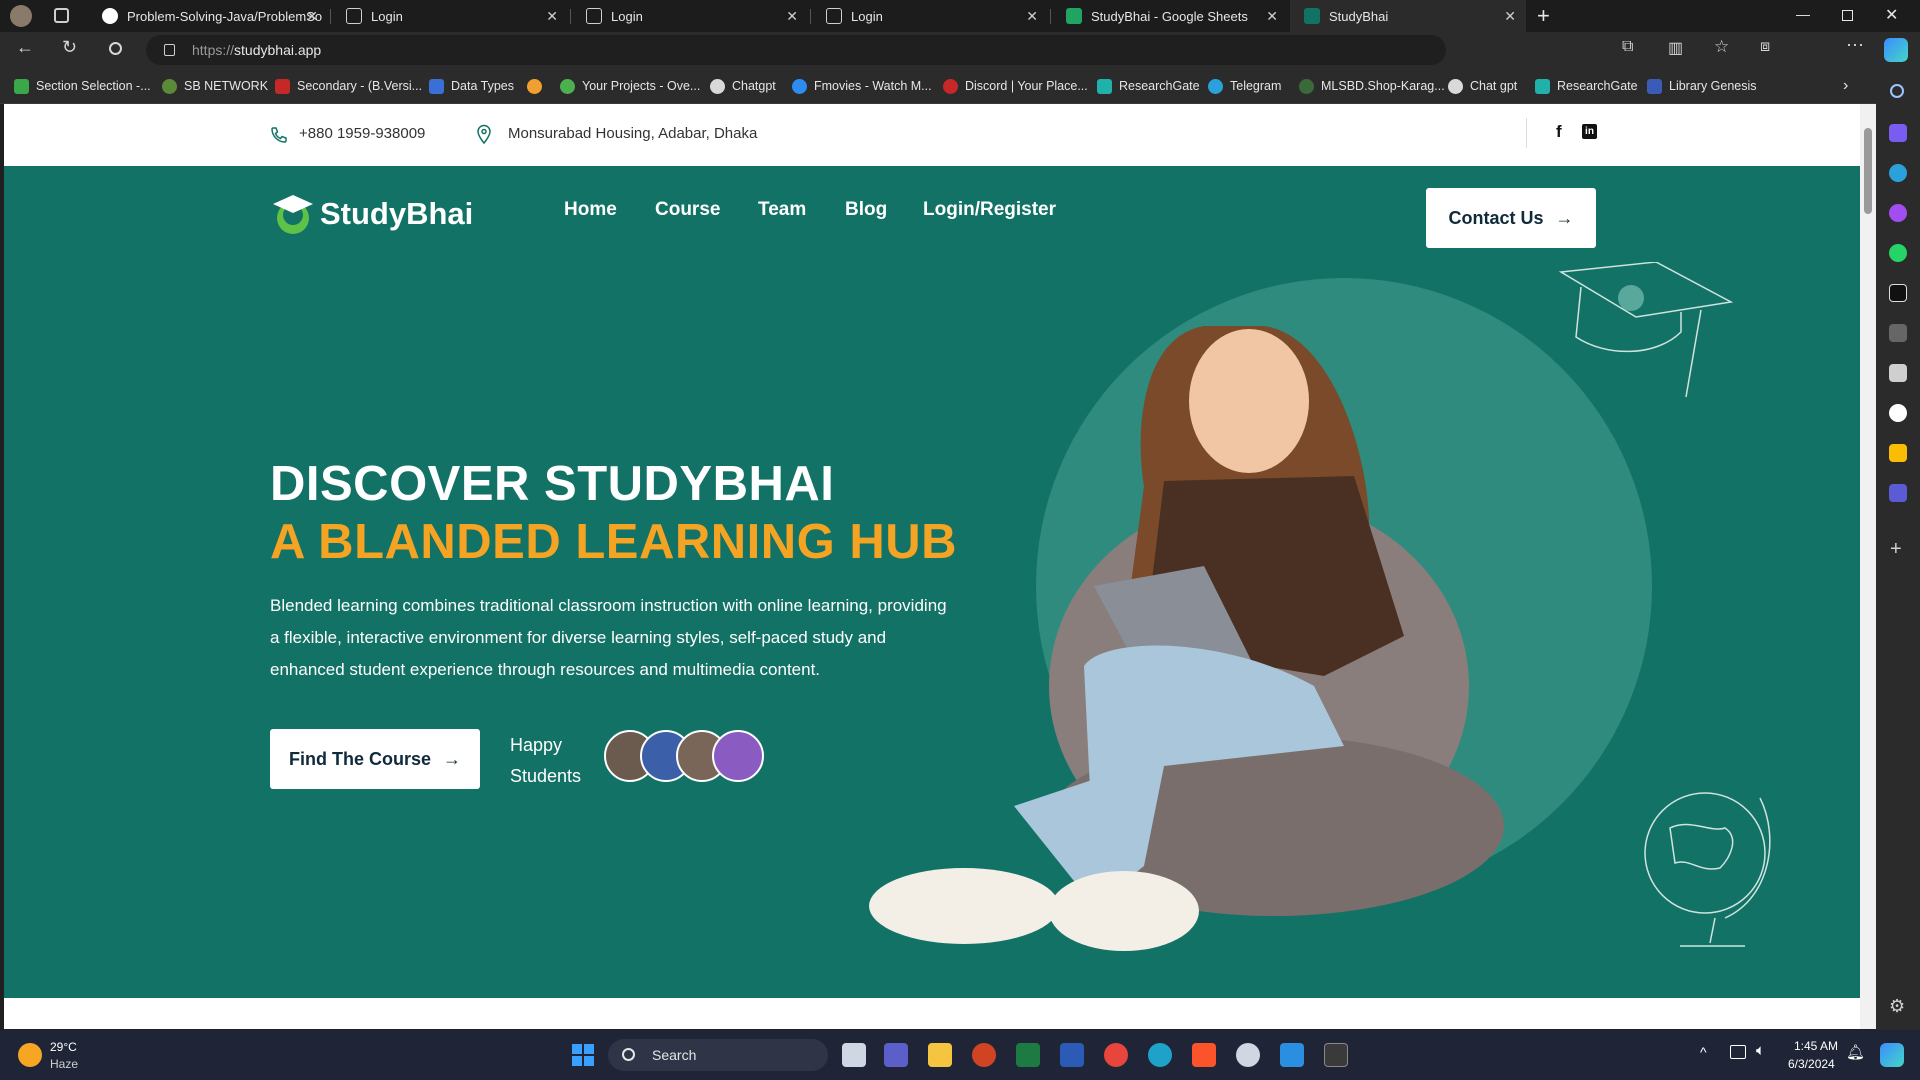  I want to click on bookmark-item: Chat gpt, so click(1482, 86).